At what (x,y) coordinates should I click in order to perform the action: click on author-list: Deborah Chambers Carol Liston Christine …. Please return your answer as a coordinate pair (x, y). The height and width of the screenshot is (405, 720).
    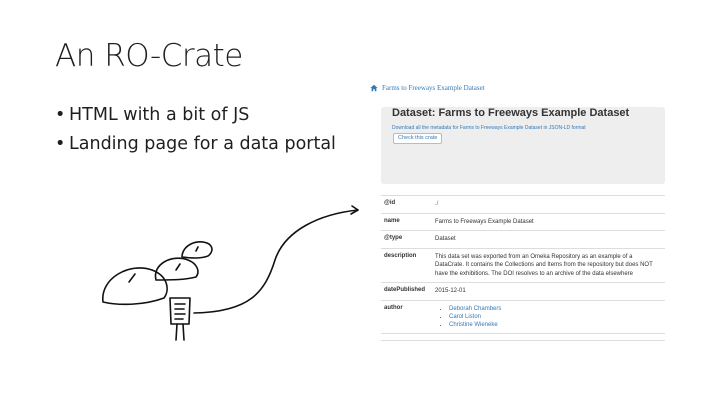
    Looking at the image, I should click on (548, 317).